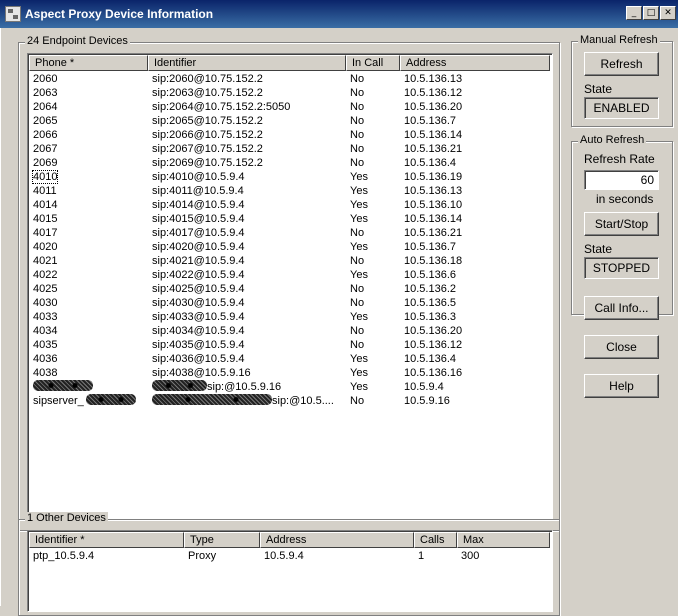 Image resolution: width=678 pixels, height=616 pixels. What do you see at coordinates (45, 359) in the screenshot?
I see `cell-phone-text: 4036` at bounding box center [45, 359].